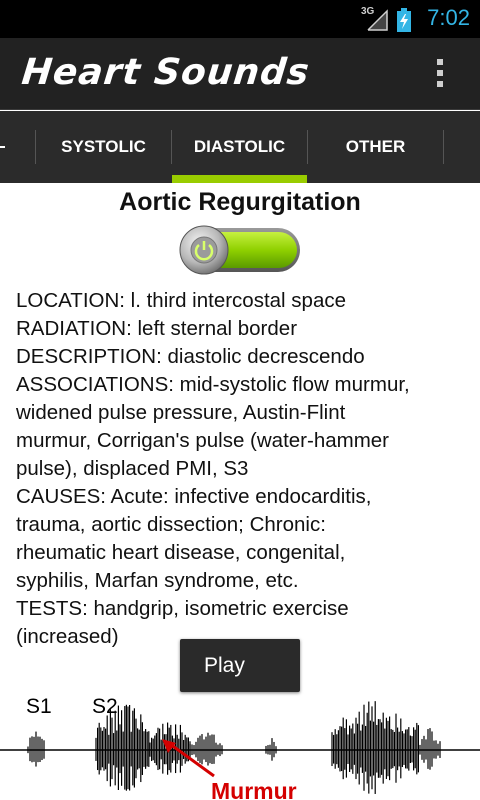 The image size is (480, 800). What do you see at coordinates (441, 75) in the screenshot?
I see `overflow-menu-icon` at bounding box center [441, 75].